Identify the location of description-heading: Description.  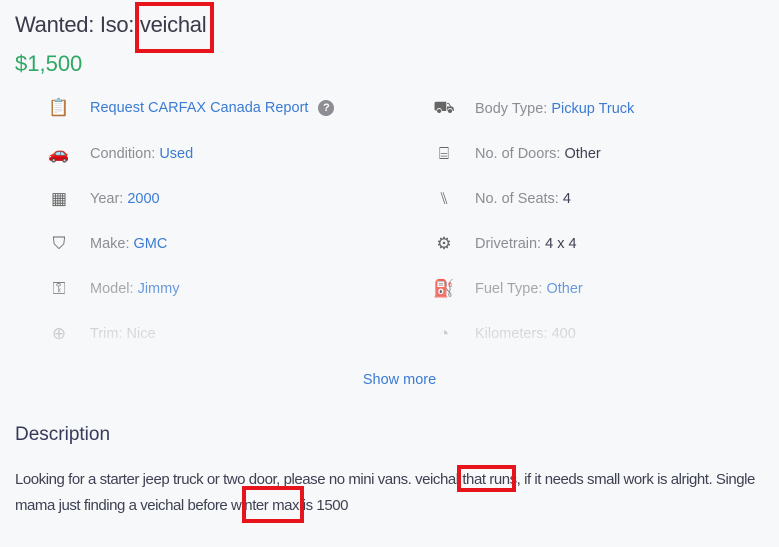
(63, 434).